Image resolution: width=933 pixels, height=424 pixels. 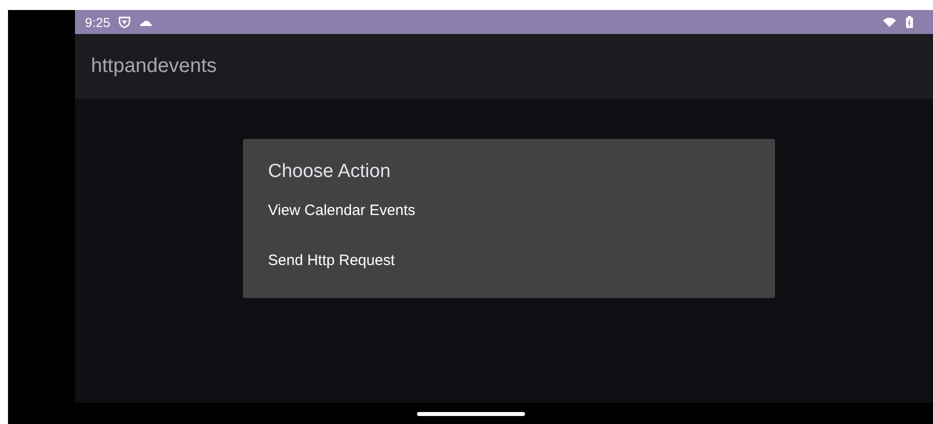 I want to click on cloud-icon, so click(x=146, y=22).